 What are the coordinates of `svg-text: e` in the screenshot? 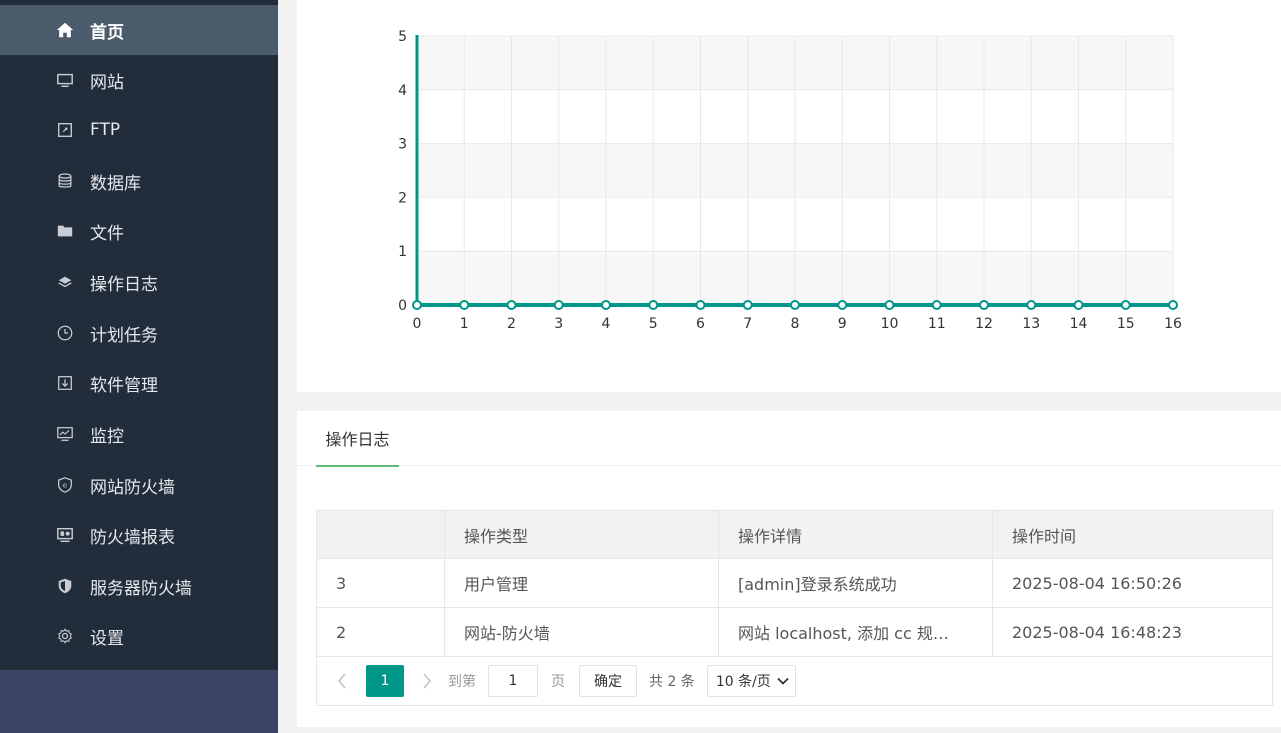 It's located at (65, 485).